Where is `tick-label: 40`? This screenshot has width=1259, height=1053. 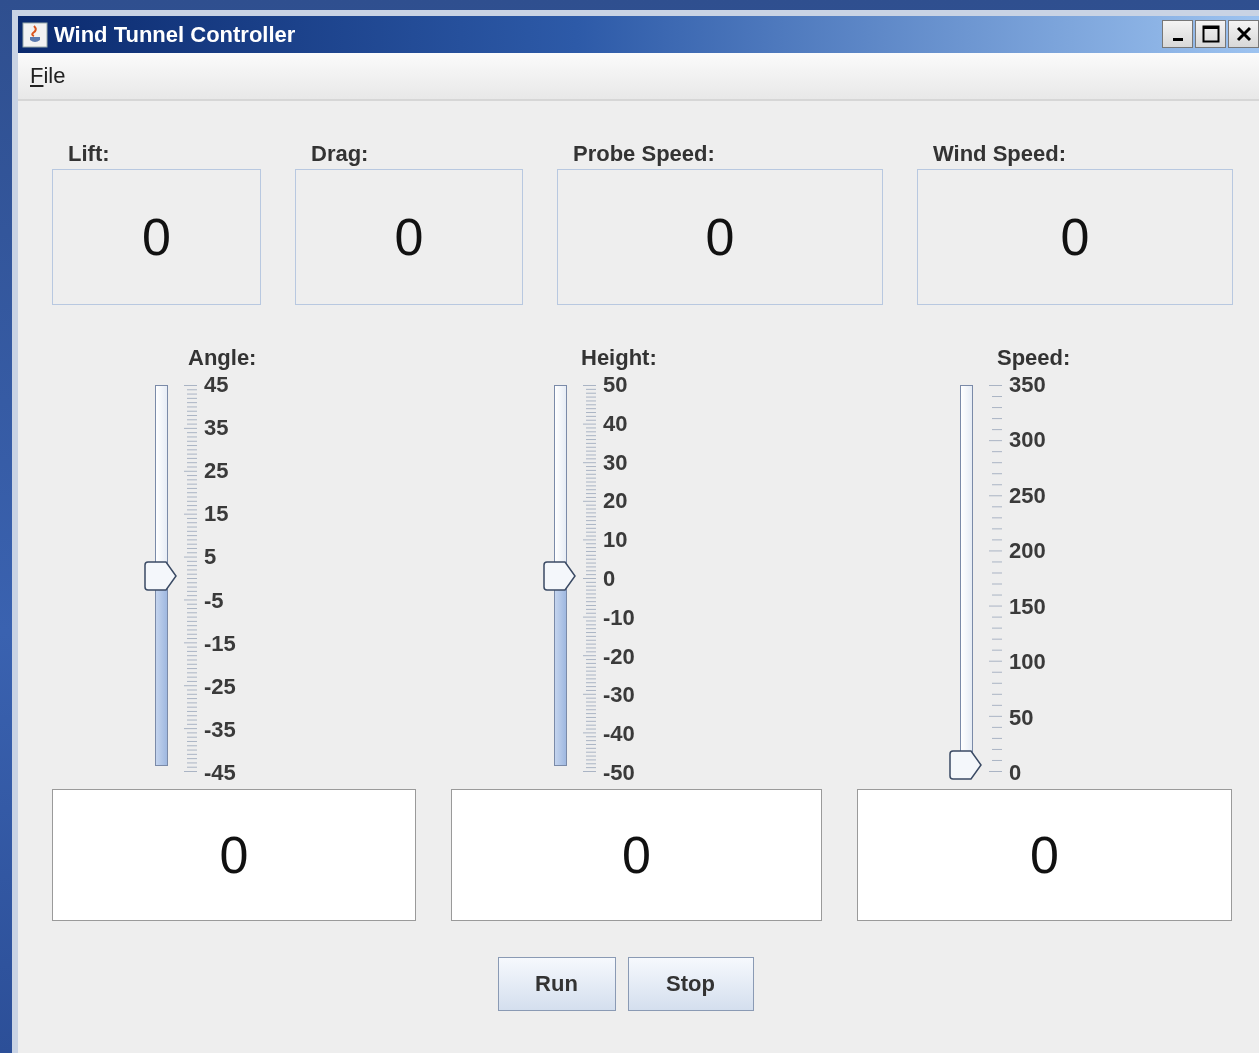 tick-label: 40 is located at coordinates (616, 423).